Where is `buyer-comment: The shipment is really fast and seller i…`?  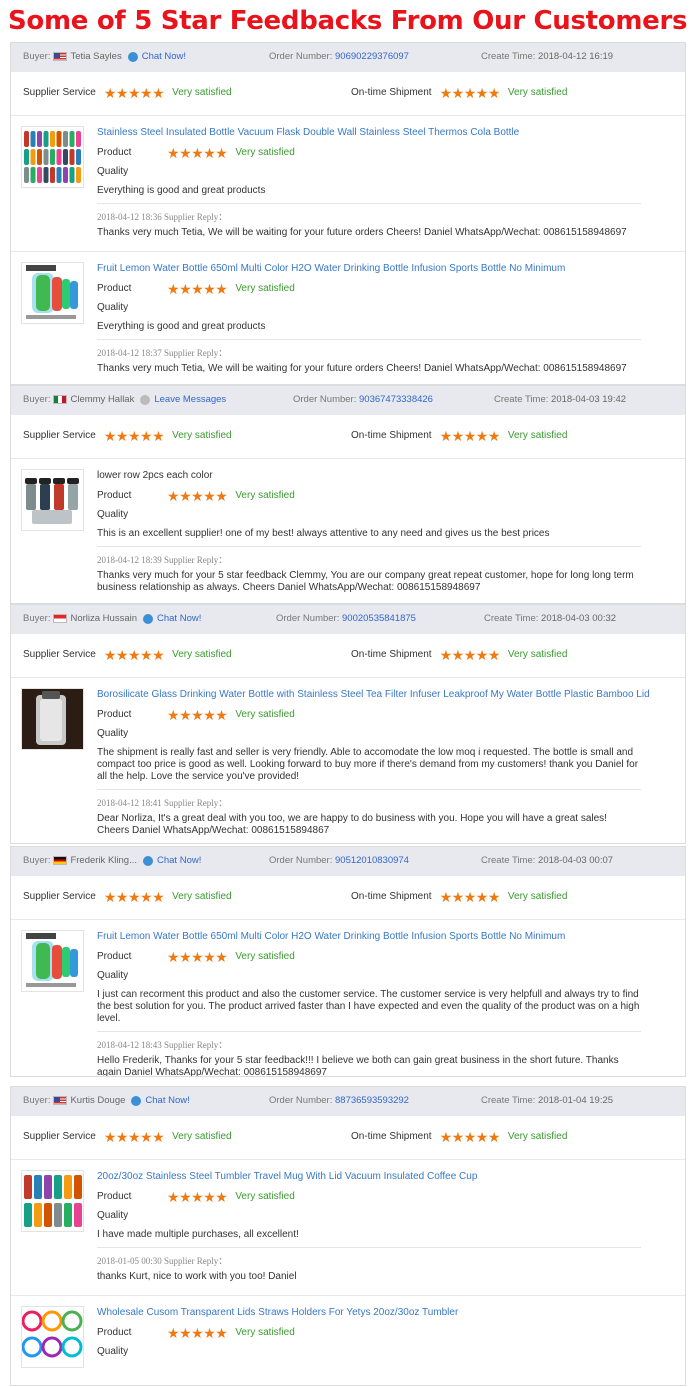
buyer-comment: The shipment is really fast and seller i… is located at coordinates (369, 768).